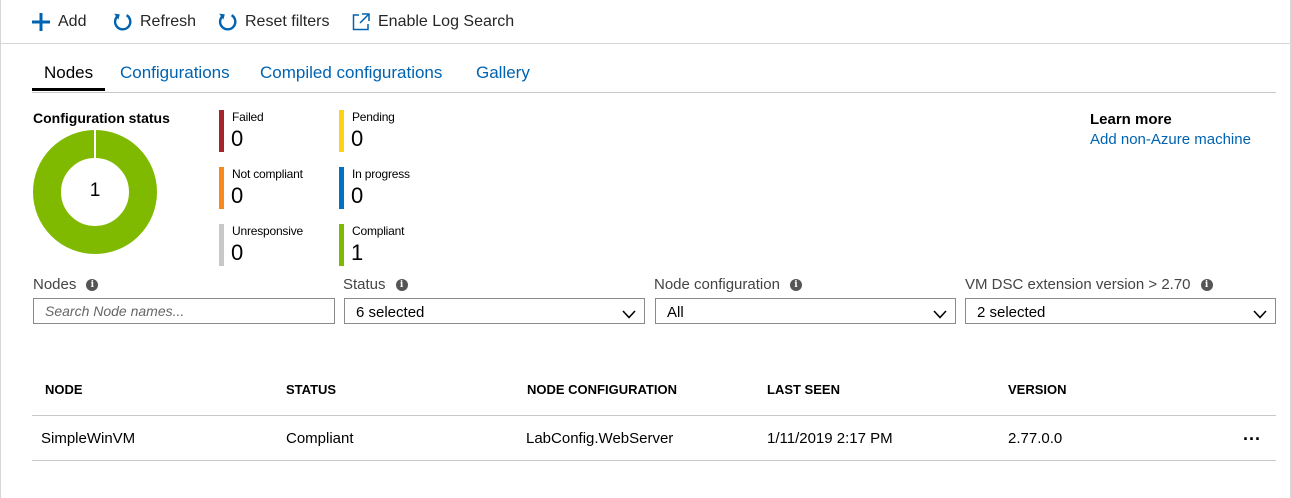  I want to click on column-header-node-configuration: NODE CONFIGURATION, so click(602, 389).